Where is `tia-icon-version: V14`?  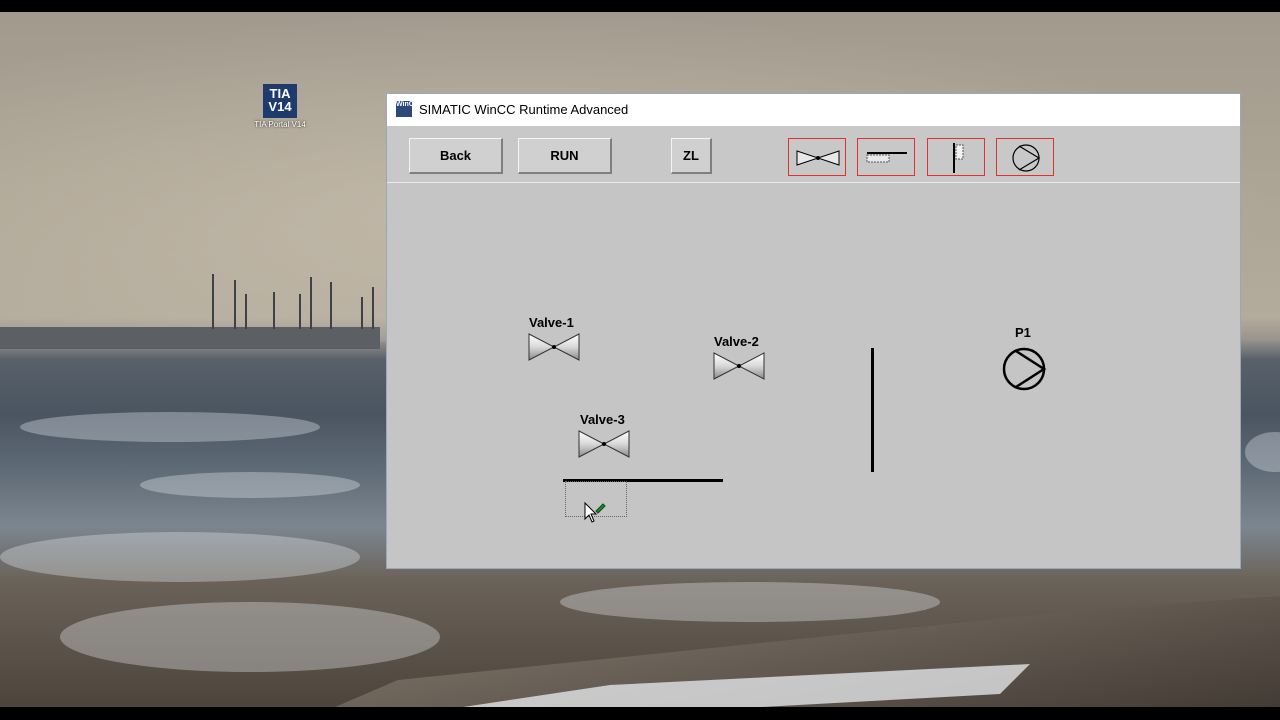
tia-icon-version: V14 is located at coordinates (280, 106).